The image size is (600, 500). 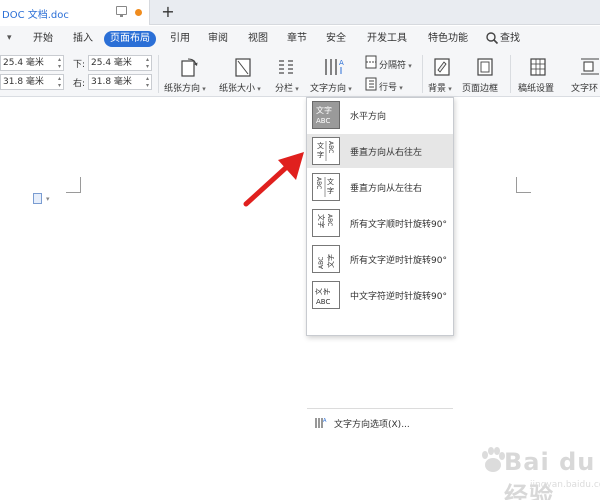 I want to click on rotate-cjk-ccw-icon: 文 字 ABC, so click(x=326, y=295).